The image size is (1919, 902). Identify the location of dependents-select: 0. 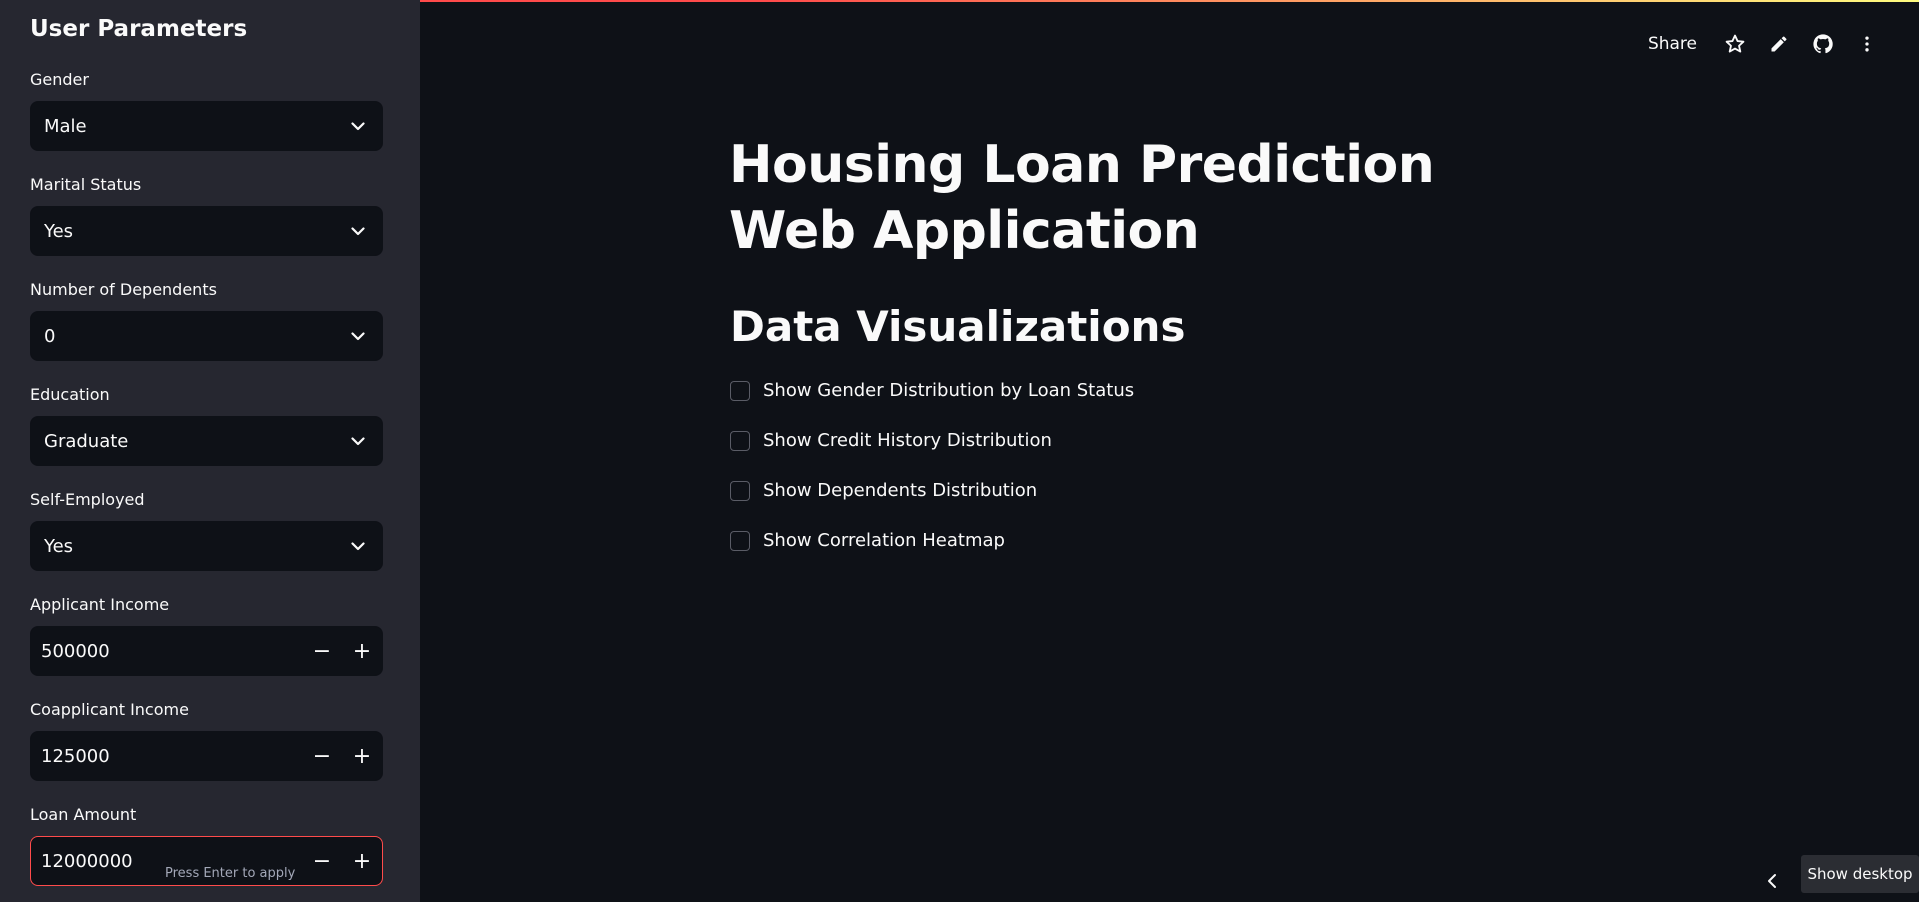
(206, 336).